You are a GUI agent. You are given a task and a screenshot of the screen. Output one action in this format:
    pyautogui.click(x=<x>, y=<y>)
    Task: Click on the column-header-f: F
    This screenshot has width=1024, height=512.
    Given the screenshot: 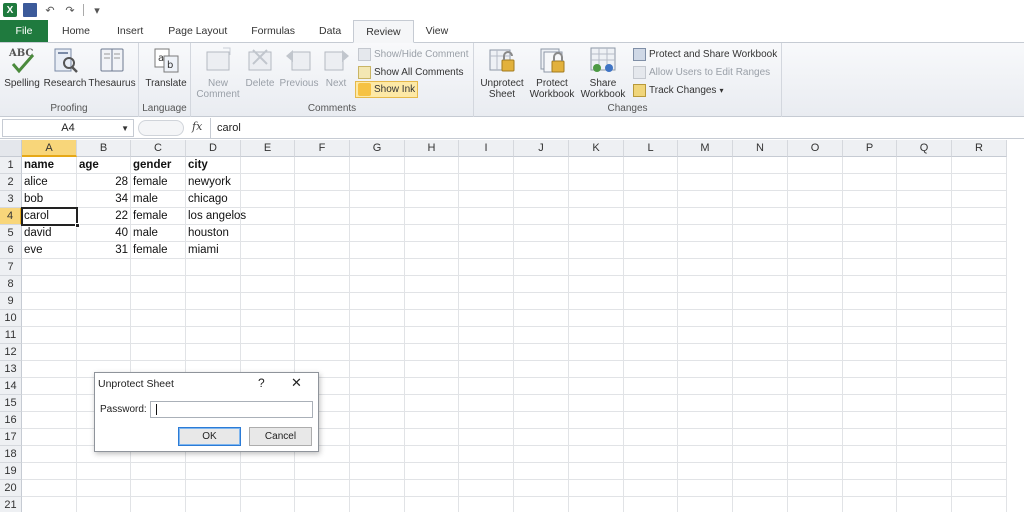 What is the action you would take?
    pyautogui.click(x=322, y=148)
    